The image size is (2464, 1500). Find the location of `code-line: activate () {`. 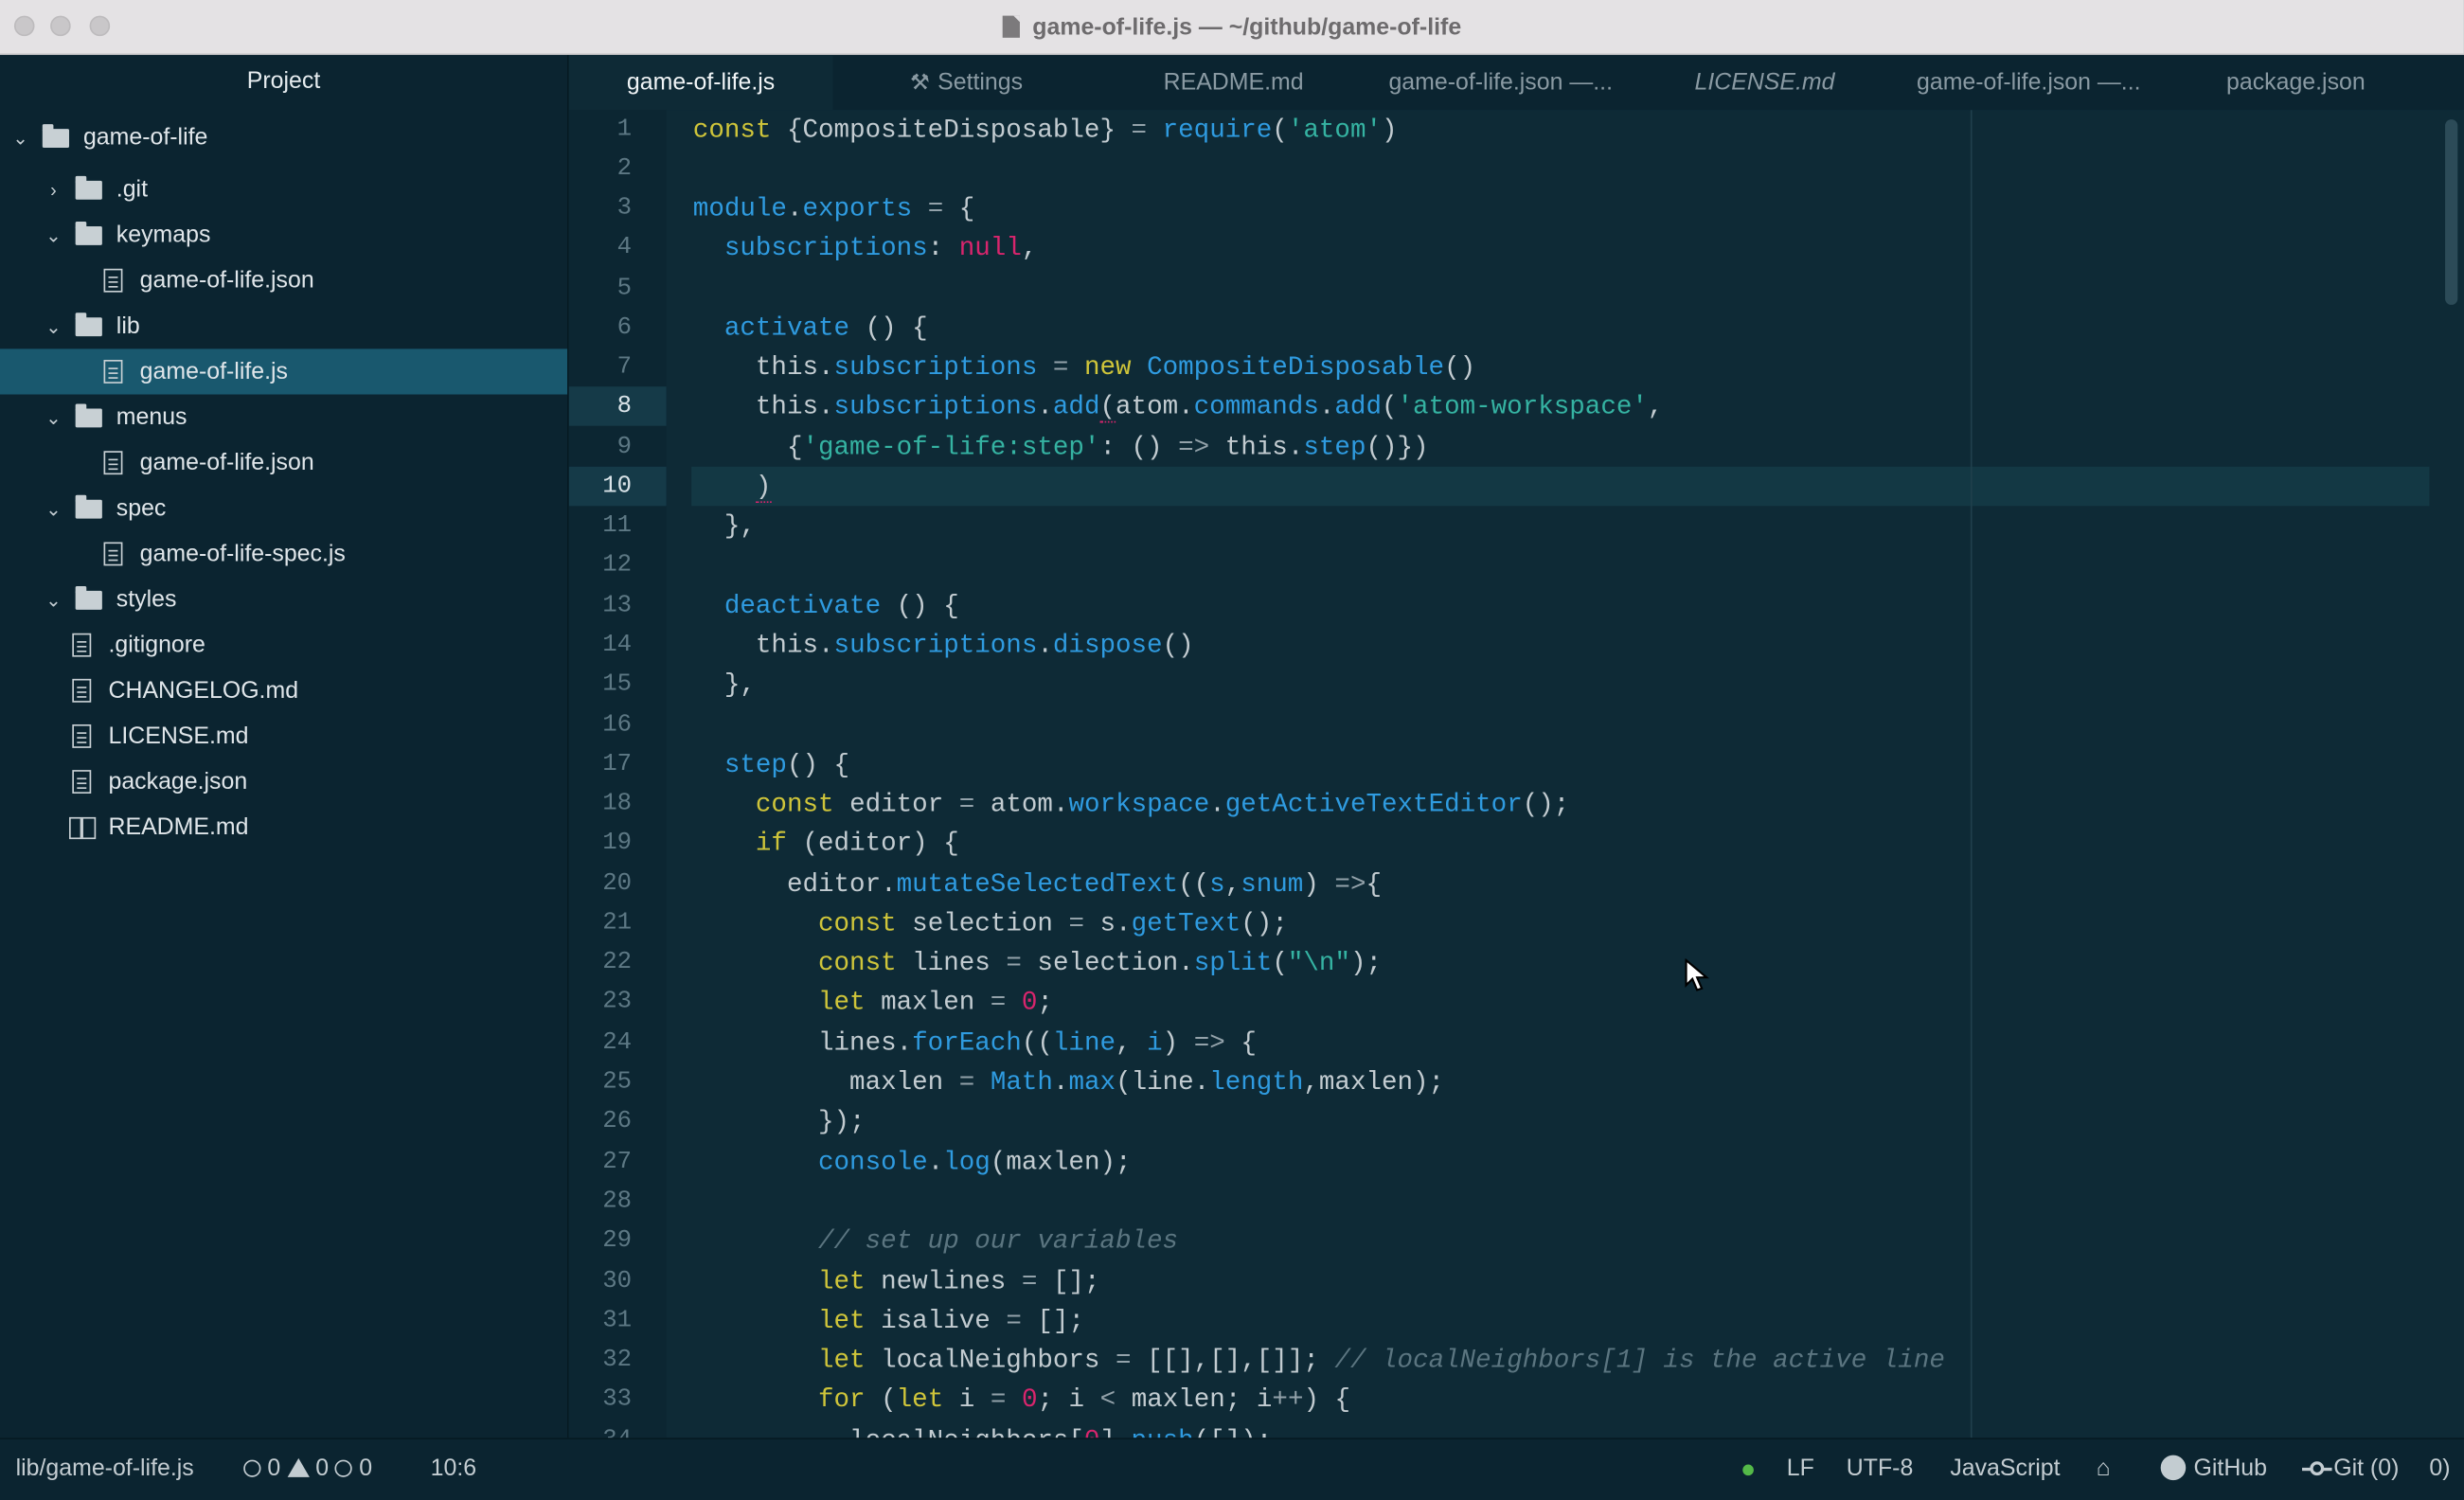

code-line: activate () { is located at coordinates (810, 328).